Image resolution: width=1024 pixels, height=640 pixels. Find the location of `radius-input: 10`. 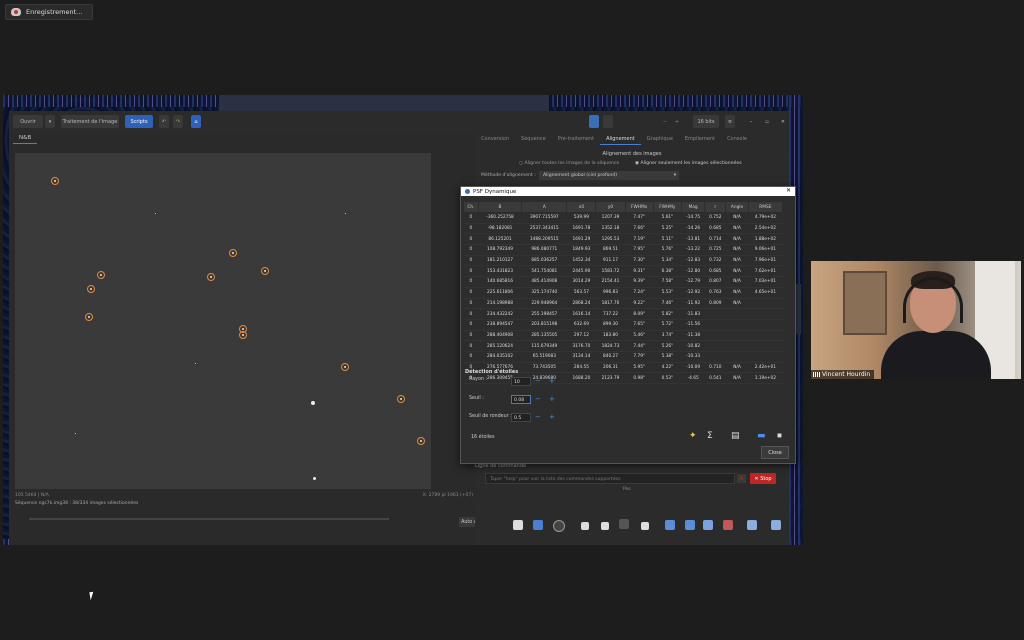

radius-input: 10 is located at coordinates (521, 381).